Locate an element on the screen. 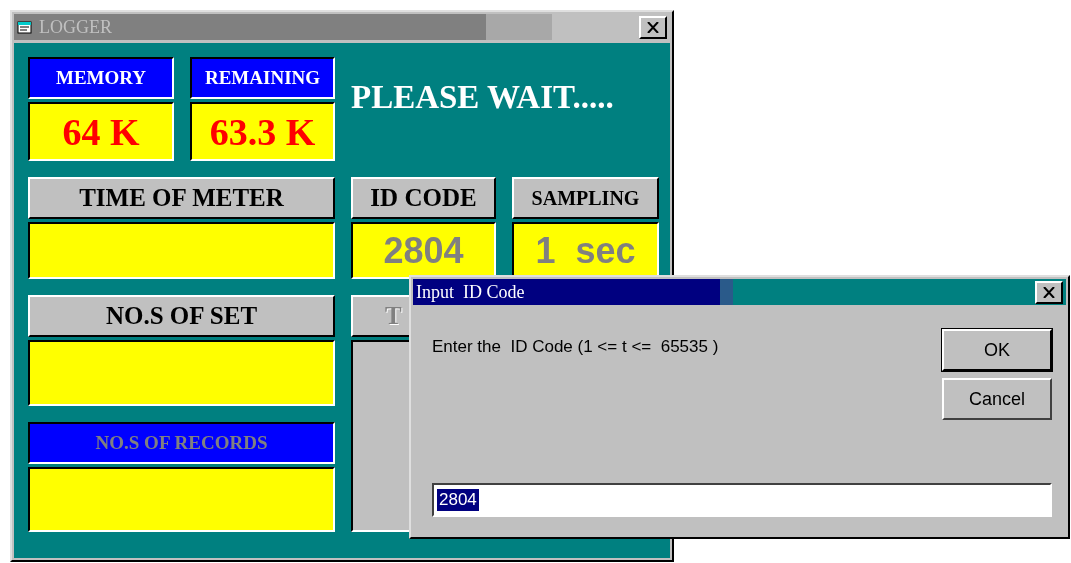 The width and height of the screenshot is (1071, 563). panel-header: ID CODE is located at coordinates (423, 198).